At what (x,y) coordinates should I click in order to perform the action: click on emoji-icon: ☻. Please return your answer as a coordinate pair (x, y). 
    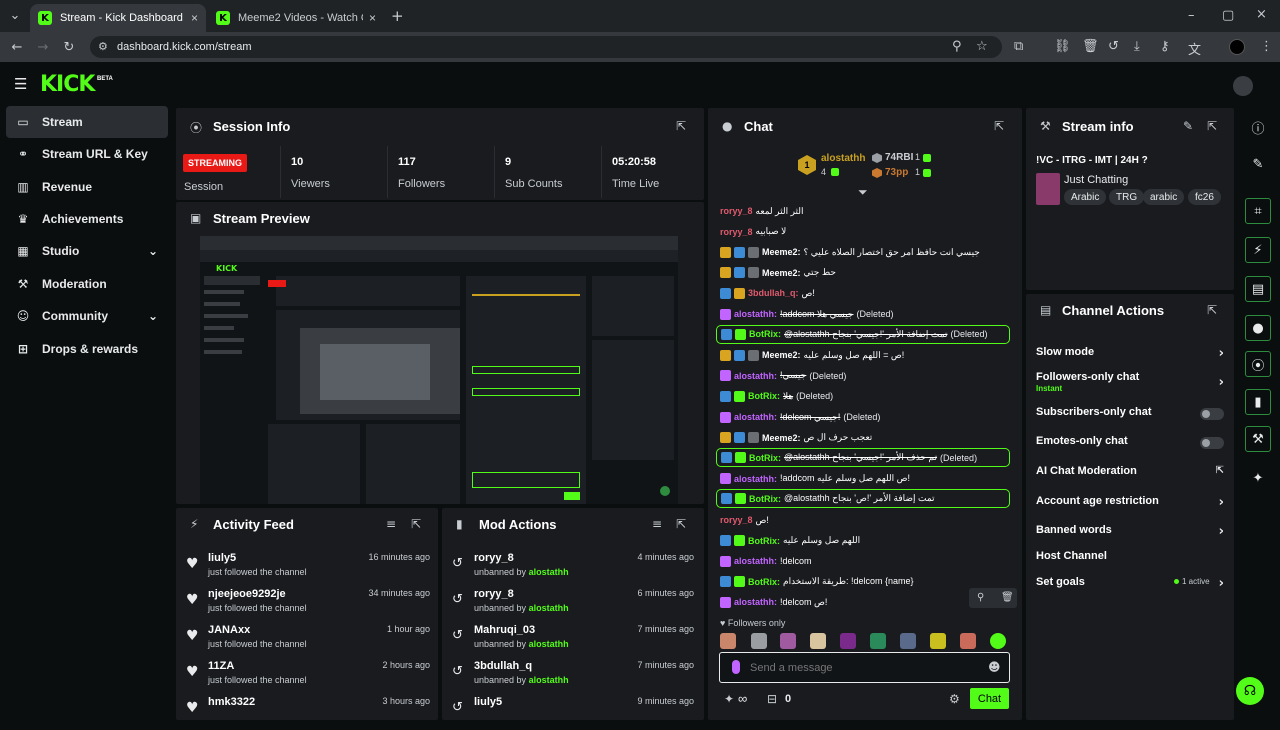
    Looking at the image, I should click on (994, 667).